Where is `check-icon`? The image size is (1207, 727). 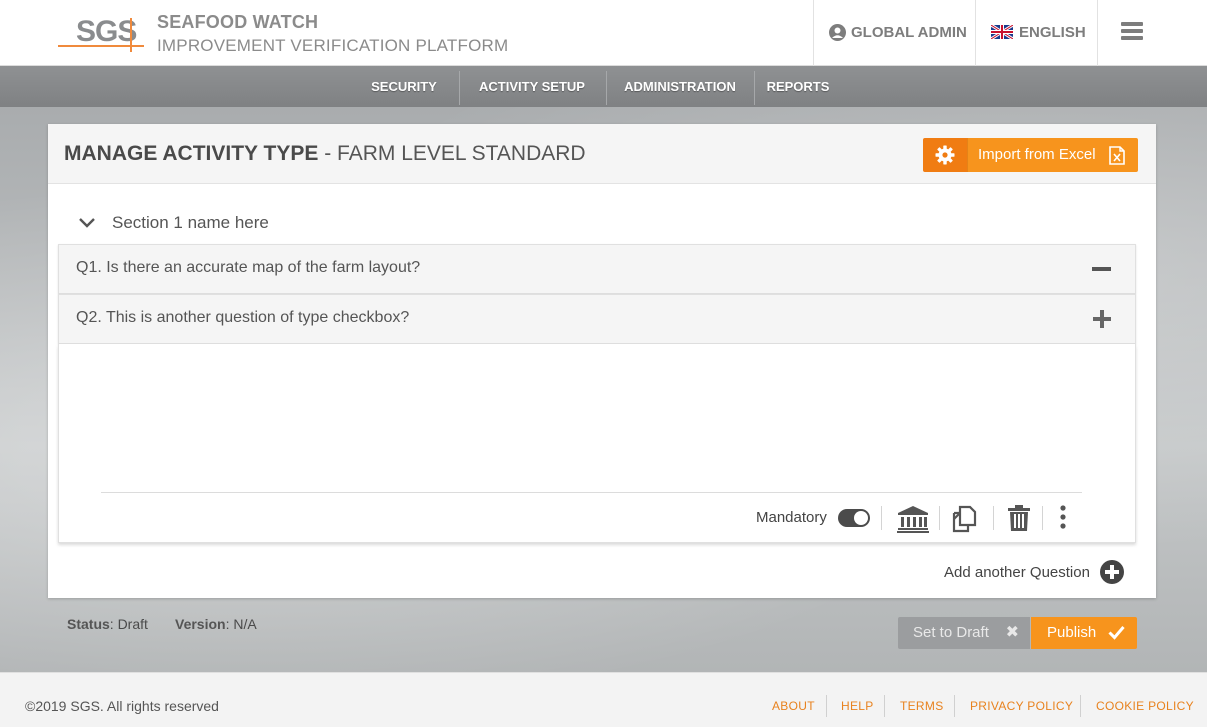
check-icon is located at coordinates (1116, 633).